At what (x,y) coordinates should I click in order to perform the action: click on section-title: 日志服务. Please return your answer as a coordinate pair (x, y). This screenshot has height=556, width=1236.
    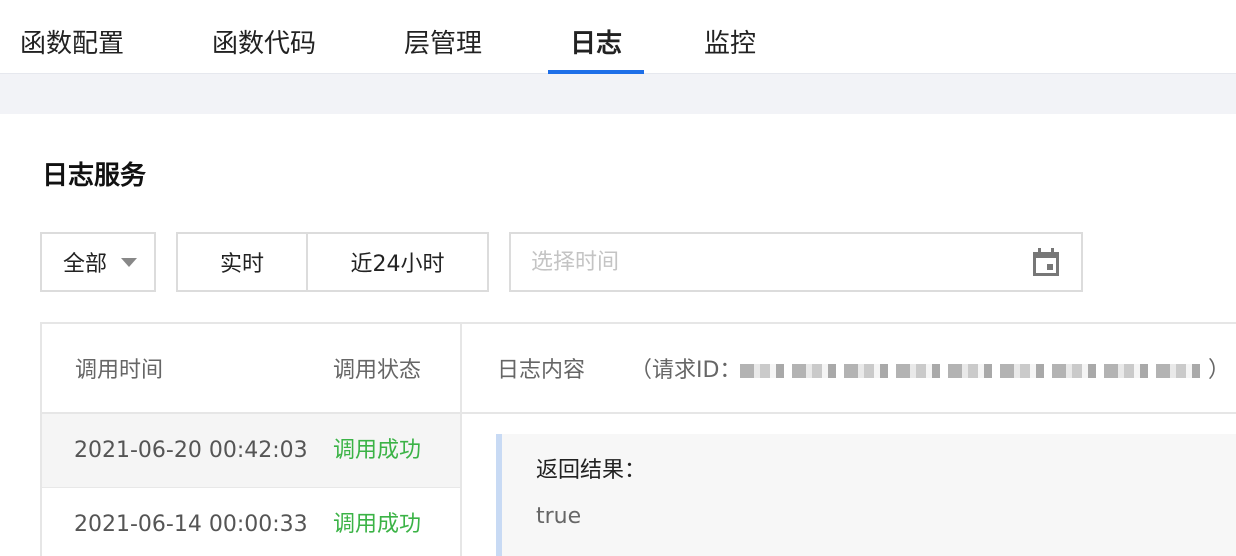
    Looking at the image, I should click on (94, 176).